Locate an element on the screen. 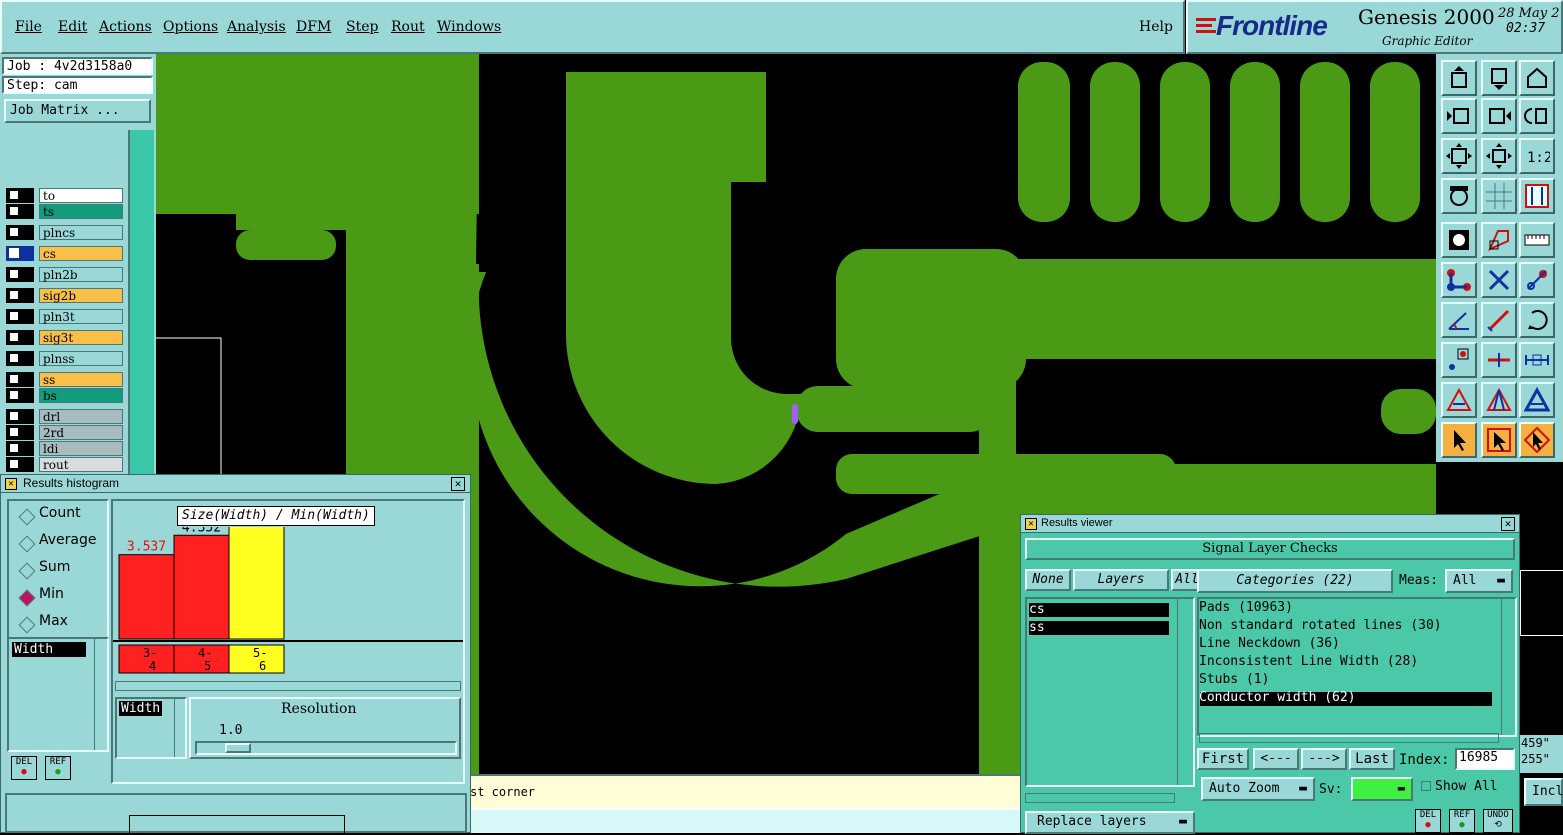 The image size is (1563, 835). layer-name: ss is located at coordinates (81, 379).